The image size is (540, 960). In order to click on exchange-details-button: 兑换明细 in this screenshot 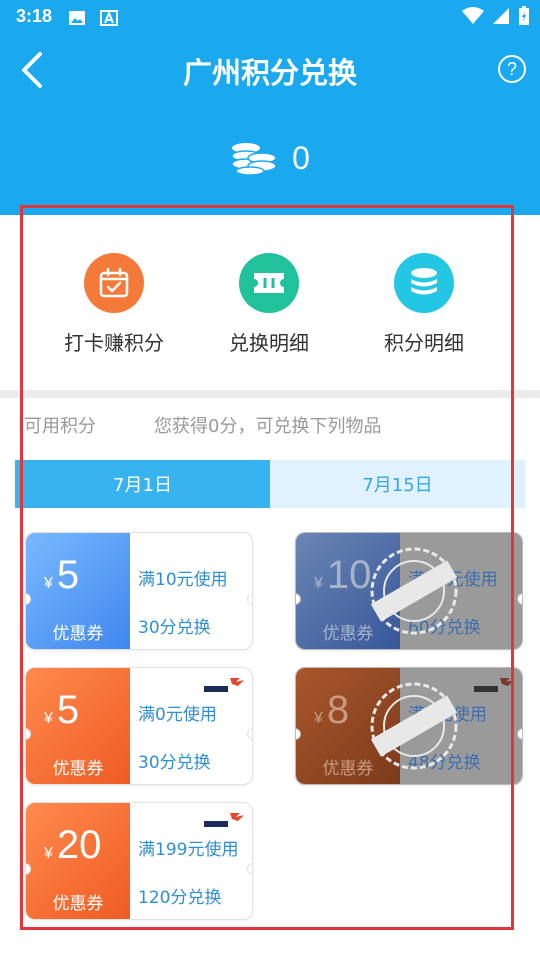, I will do `click(269, 304)`.